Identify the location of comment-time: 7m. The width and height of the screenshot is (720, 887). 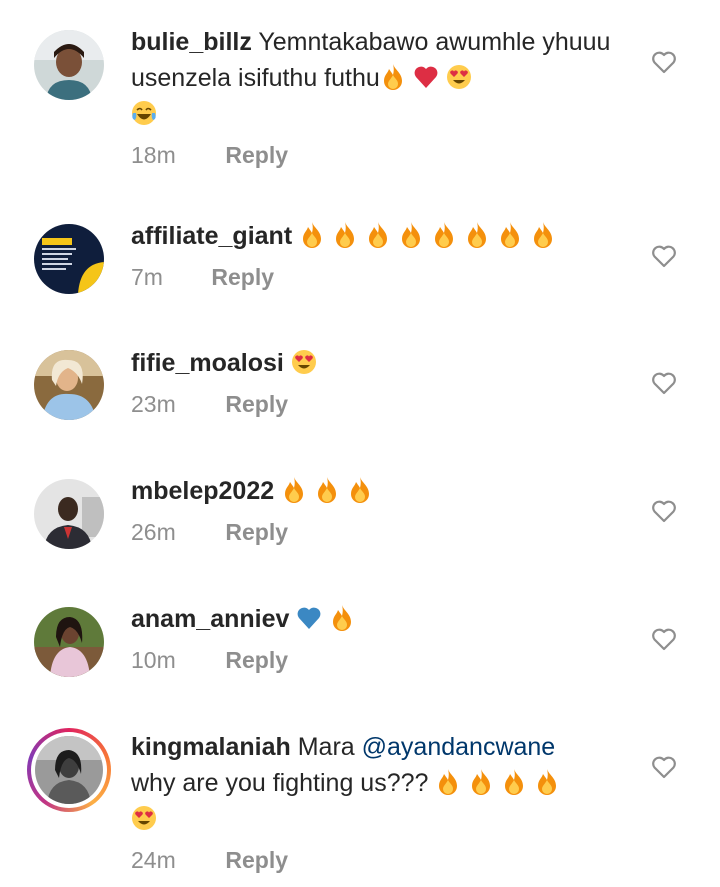
(147, 277).